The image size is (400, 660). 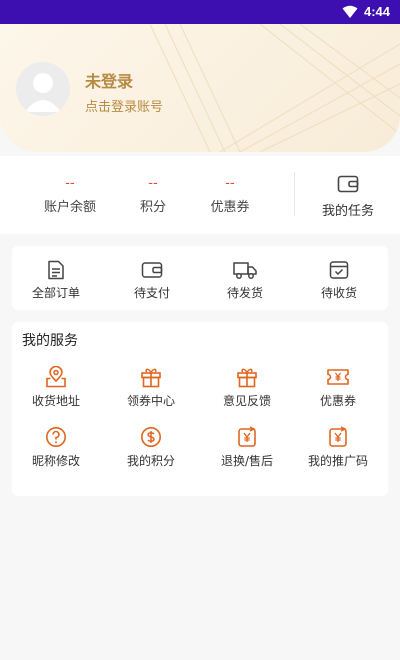 What do you see at coordinates (245, 280) in the screenshot?
I see `order-pending-shipment: 待发货` at bounding box center [245, 280].